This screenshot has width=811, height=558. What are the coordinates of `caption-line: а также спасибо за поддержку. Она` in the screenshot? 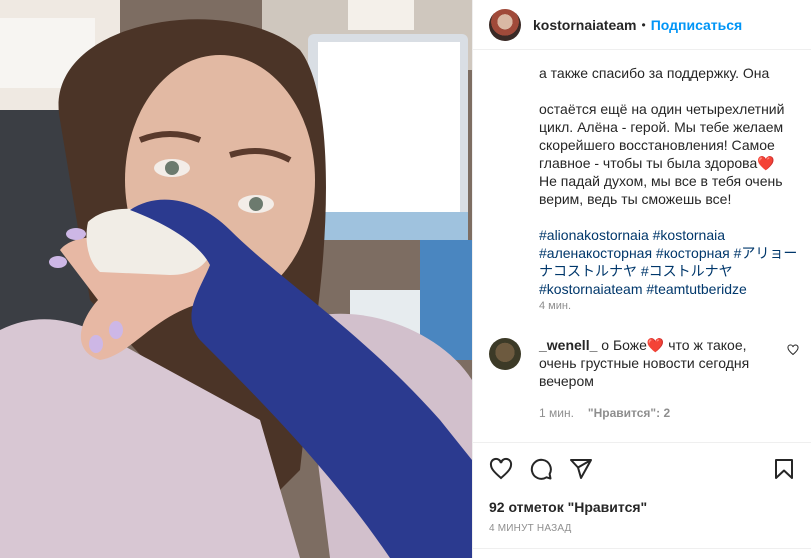 It's located at (654, 73).